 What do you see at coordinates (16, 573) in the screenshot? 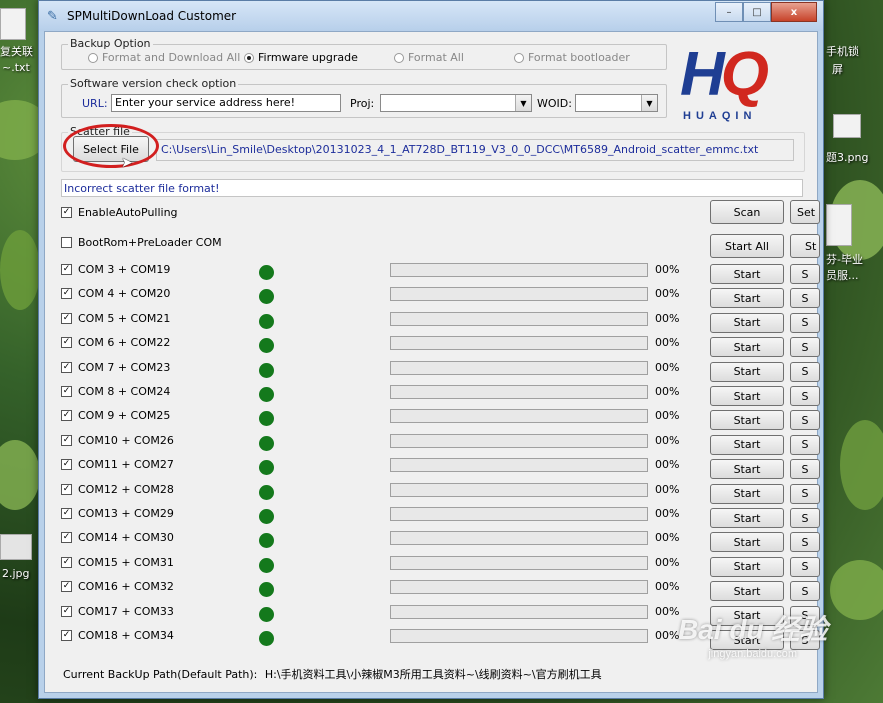
I see `desktop-item-label: 2.jpg` at bounding box center [16, 573].